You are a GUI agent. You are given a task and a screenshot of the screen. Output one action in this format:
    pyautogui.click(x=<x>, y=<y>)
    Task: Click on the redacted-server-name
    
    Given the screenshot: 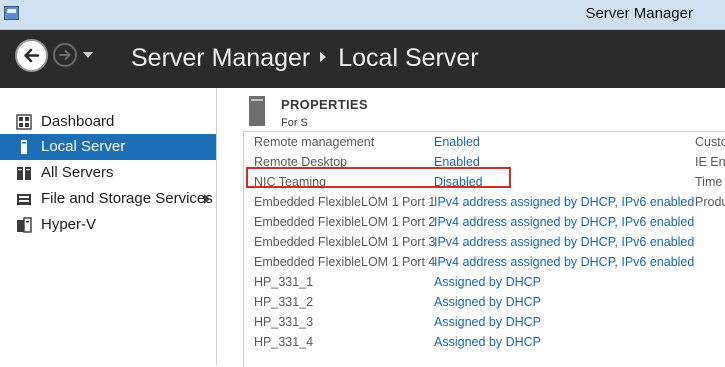 What is the action you would take?
    pyautogui.click(x=330, y=121)
    